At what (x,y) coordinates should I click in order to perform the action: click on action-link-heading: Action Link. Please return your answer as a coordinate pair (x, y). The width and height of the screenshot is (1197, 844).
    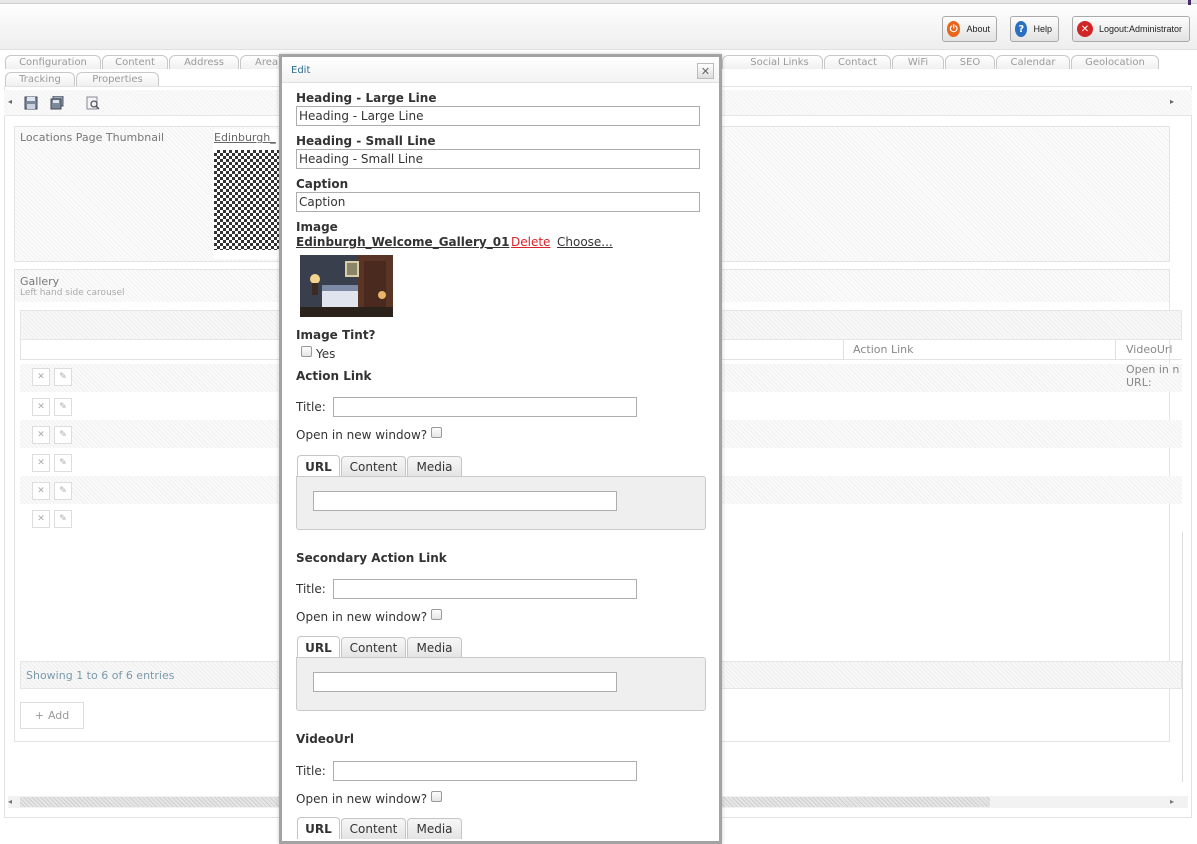
    Looking at the image, I should click on (334, 376).